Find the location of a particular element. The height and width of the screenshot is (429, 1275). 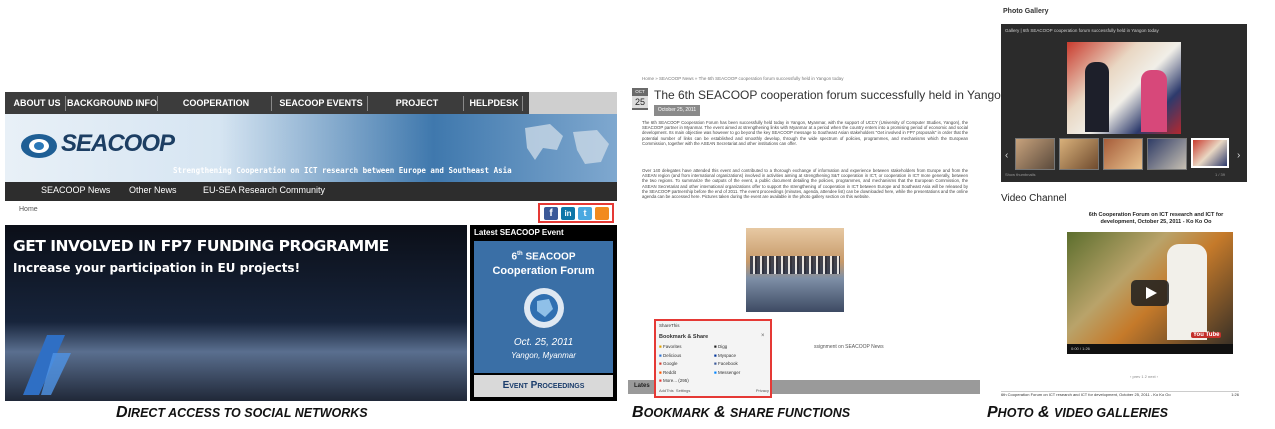

fp7-logo-icon is located at coordinates (47, 365).